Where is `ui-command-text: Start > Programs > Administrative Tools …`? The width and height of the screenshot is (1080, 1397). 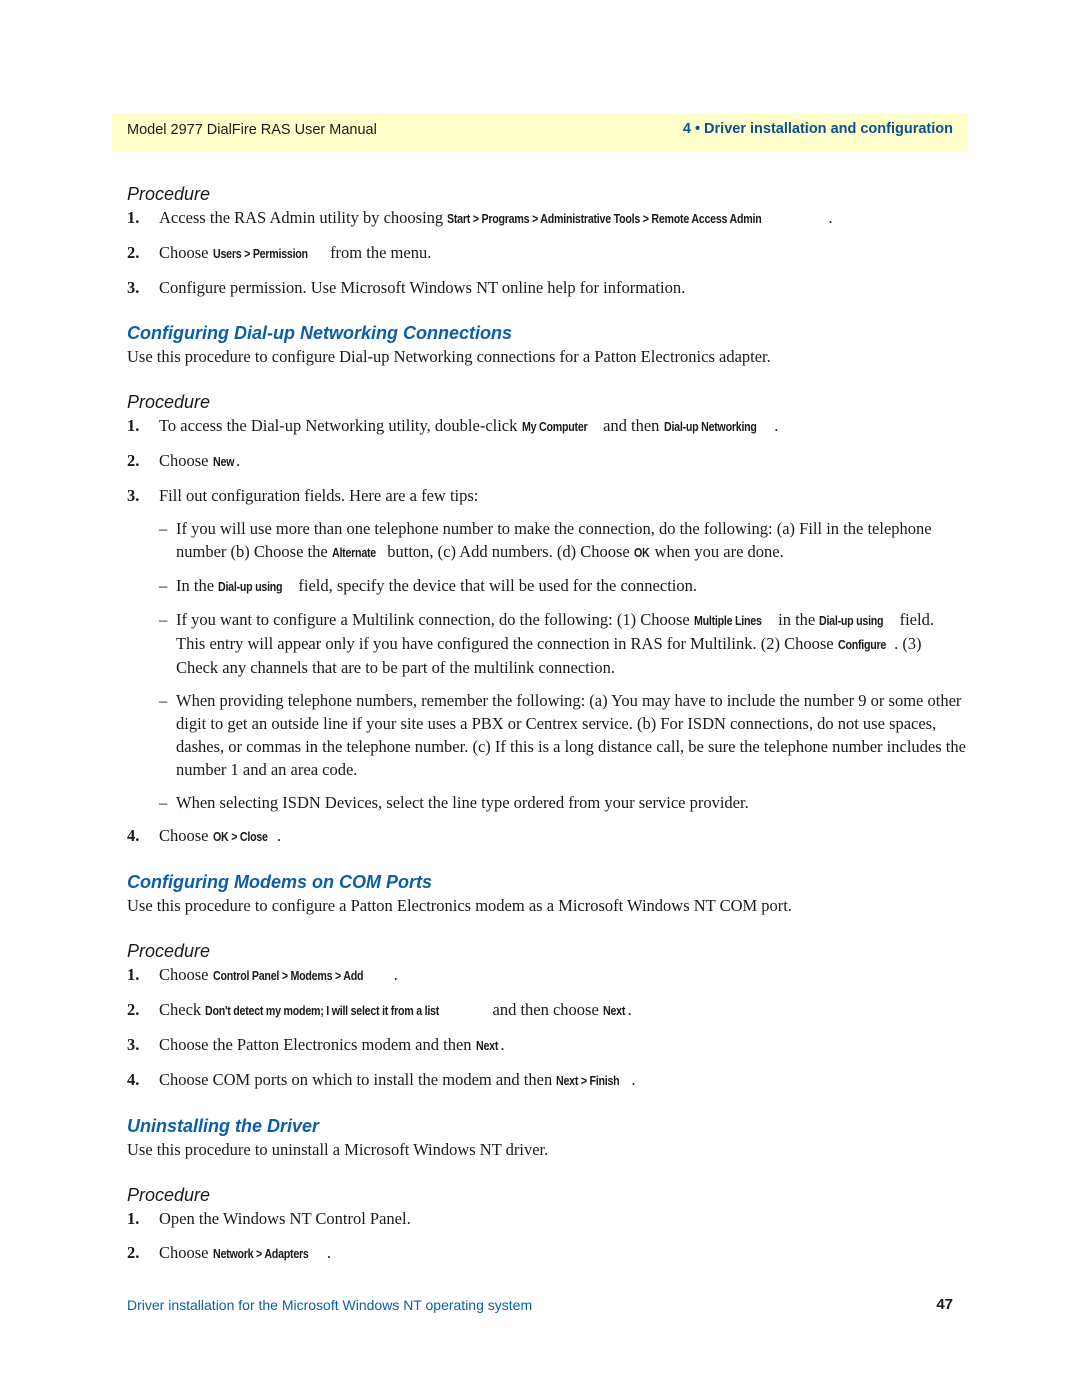 ui-command-text: Start > Programs > Administrative Tools … is located at coordinates (604, 218).